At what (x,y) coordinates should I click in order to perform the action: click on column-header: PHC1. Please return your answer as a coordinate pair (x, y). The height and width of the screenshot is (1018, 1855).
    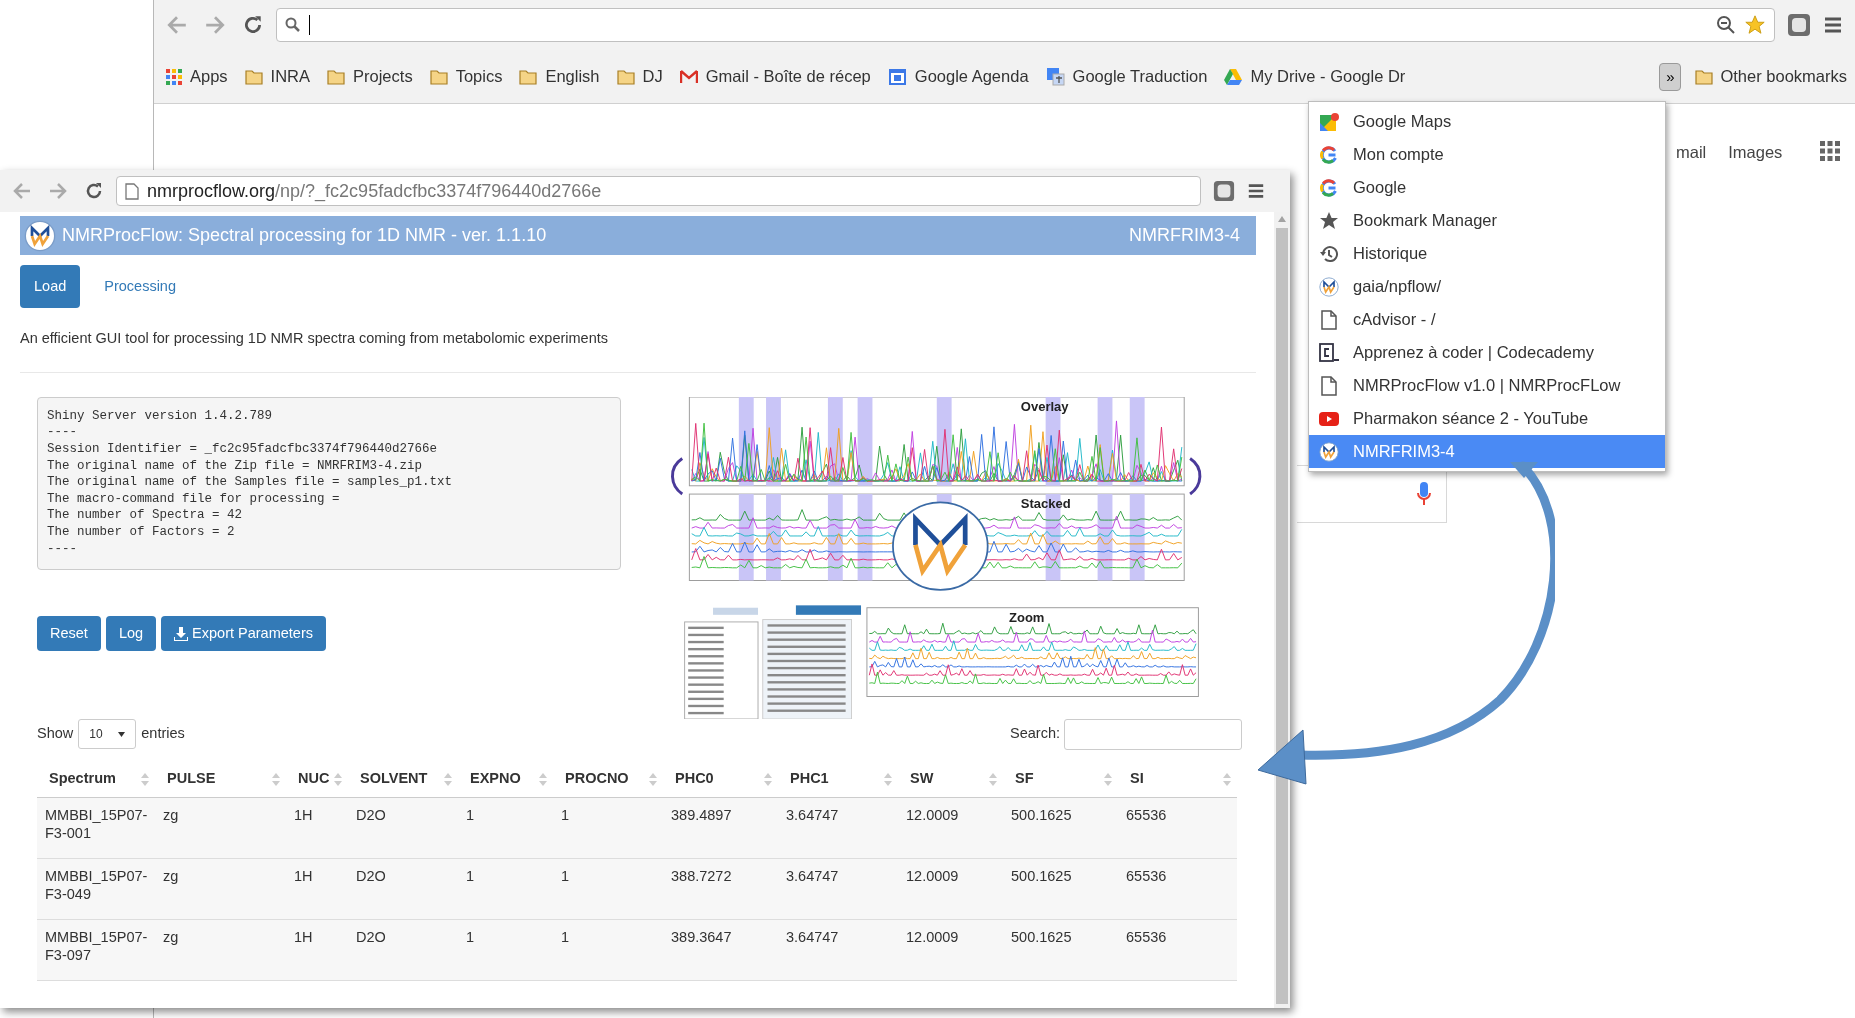
    Looking at the image, I should click on (809, 777).